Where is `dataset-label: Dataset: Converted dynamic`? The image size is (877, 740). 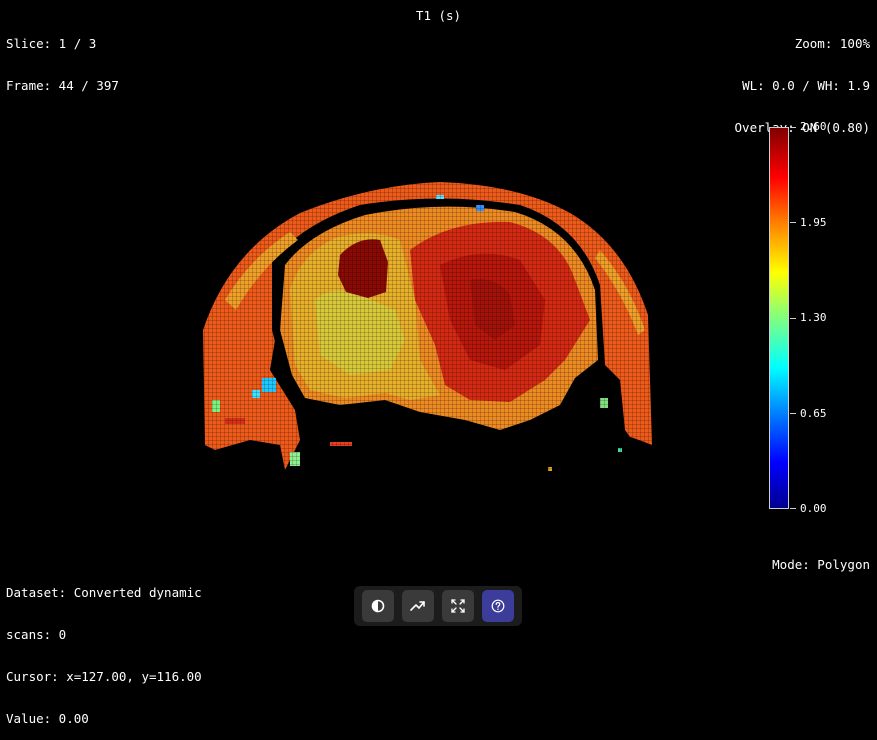
dataset-label: Dataset: Converted dynamic is located at coordinates (104, 592).